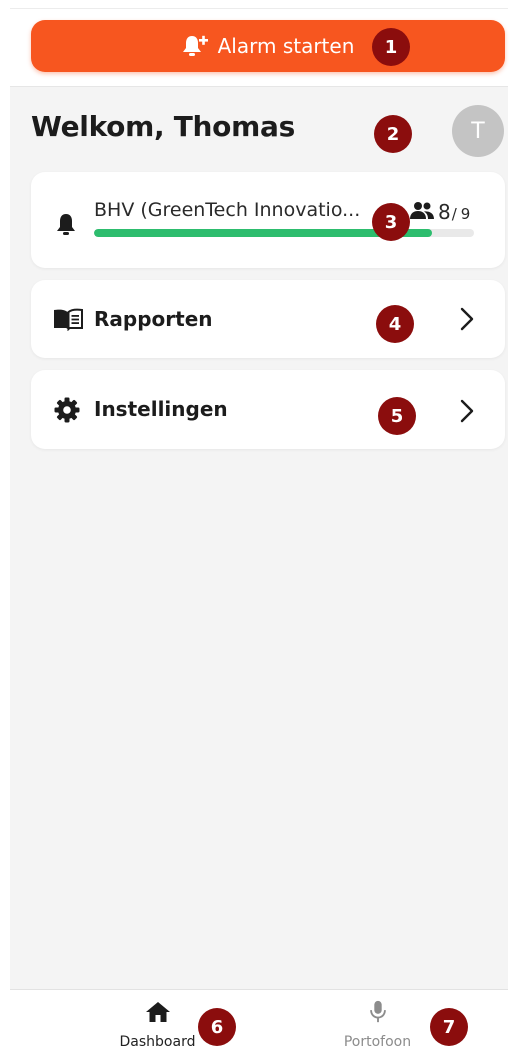 This screenshot has width=518, height=1050. I want to click on reports-menu-item: Rapporten, so click(268, 319).